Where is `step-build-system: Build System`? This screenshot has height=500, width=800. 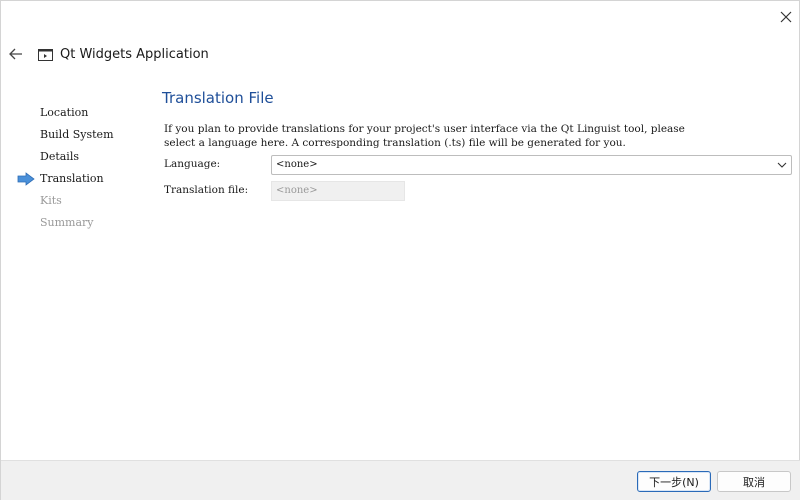
step-build-system: Build System is located at coordinates (76, 138).